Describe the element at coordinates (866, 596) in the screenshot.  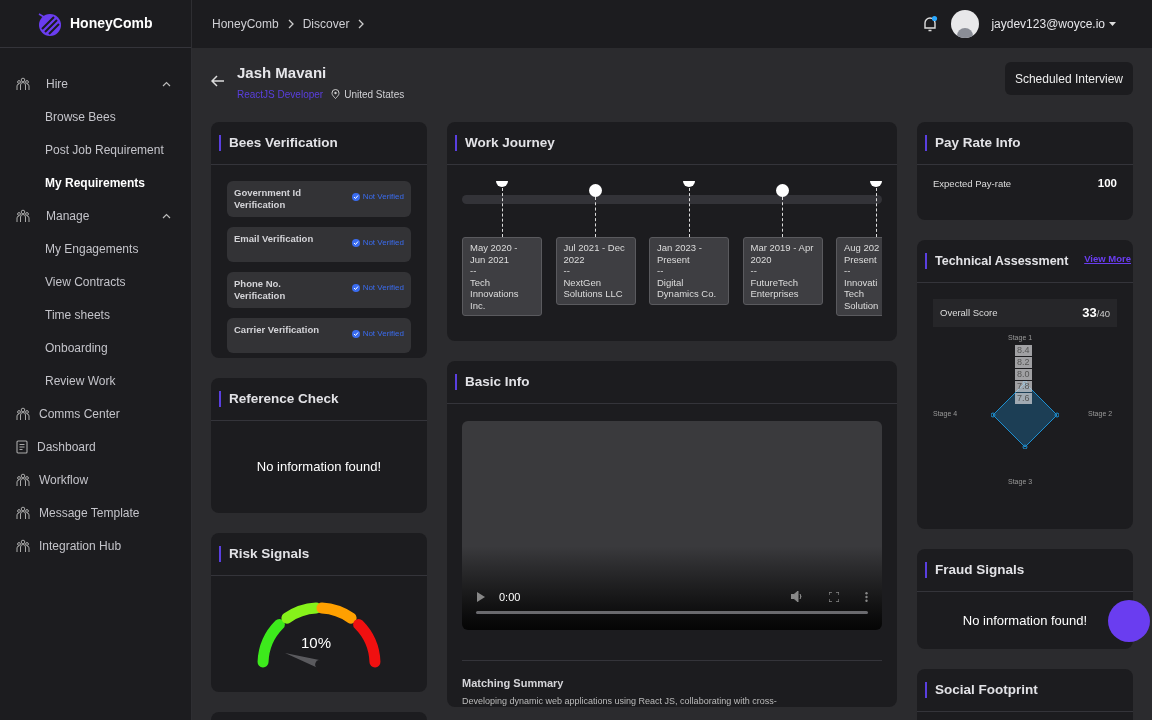
I see `more-options-icon` at that location.